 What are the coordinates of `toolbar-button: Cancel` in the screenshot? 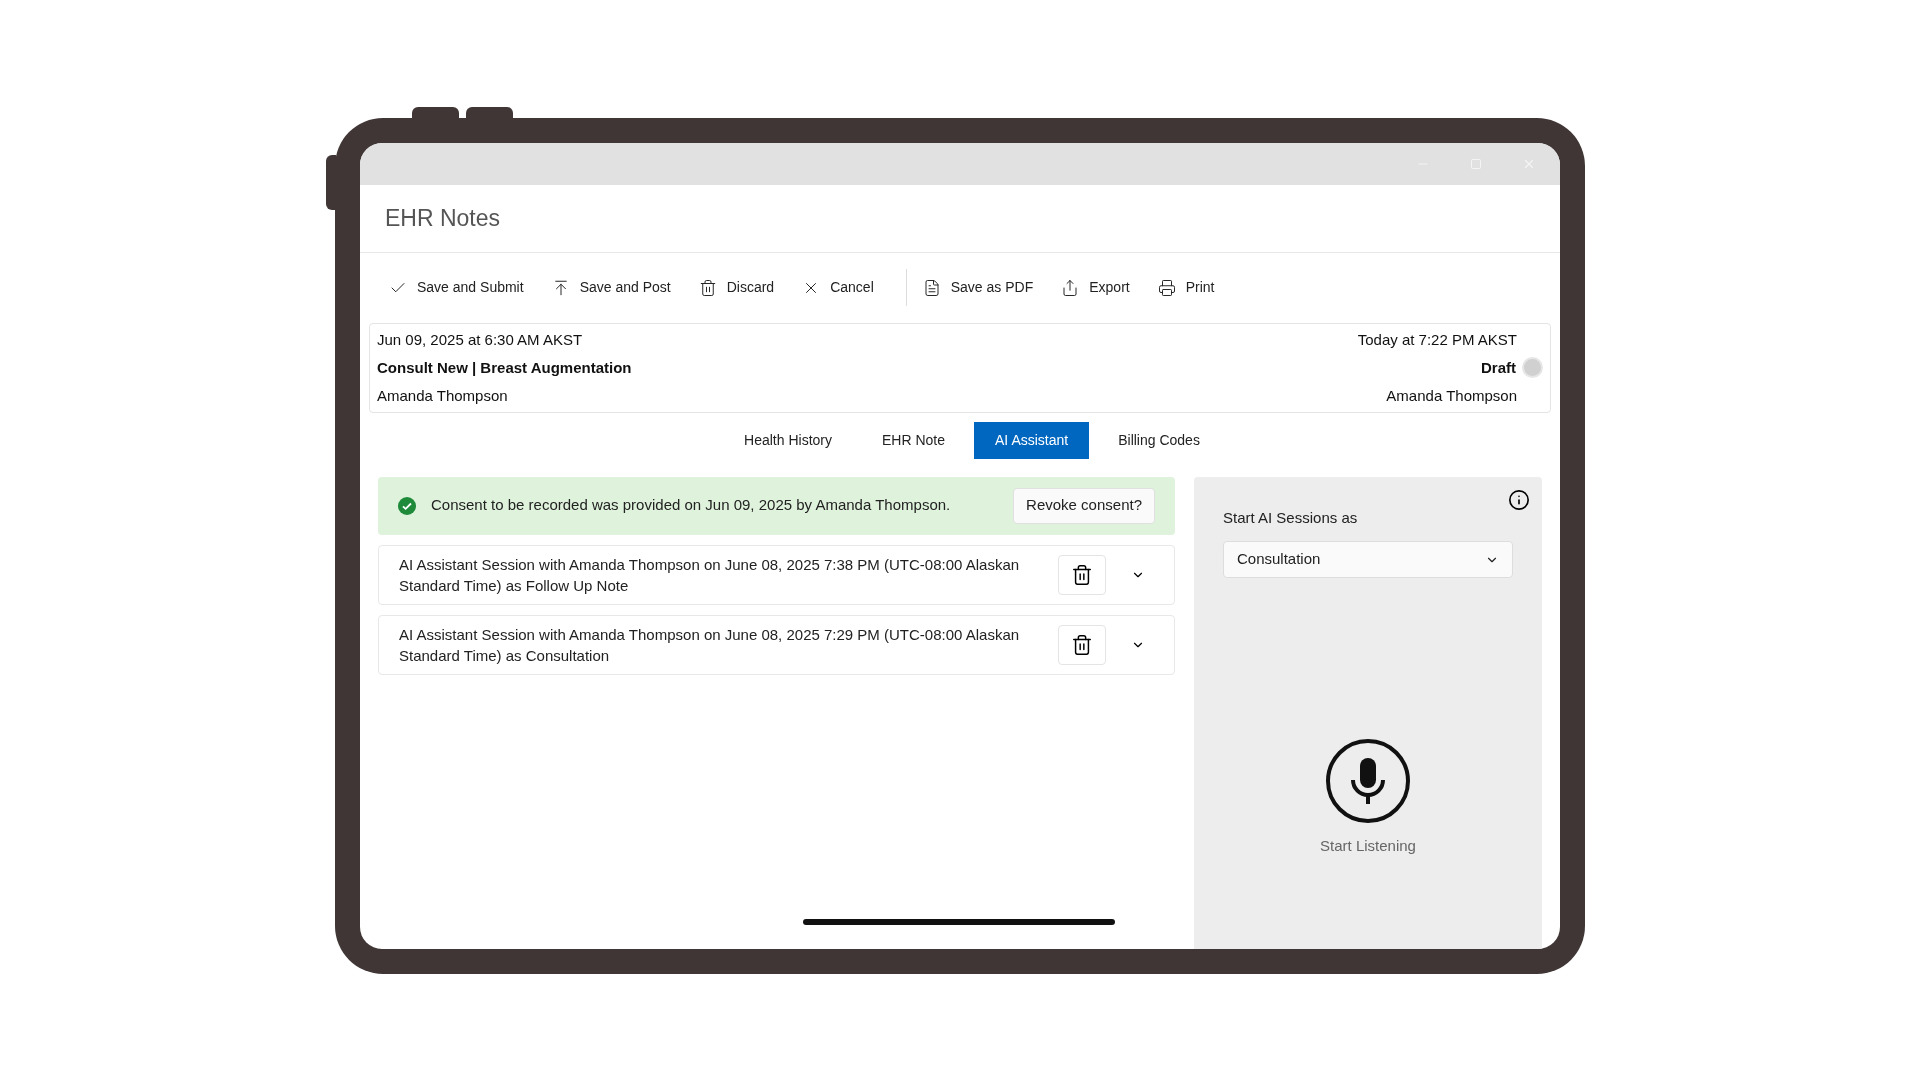 It's located at (838, 287).